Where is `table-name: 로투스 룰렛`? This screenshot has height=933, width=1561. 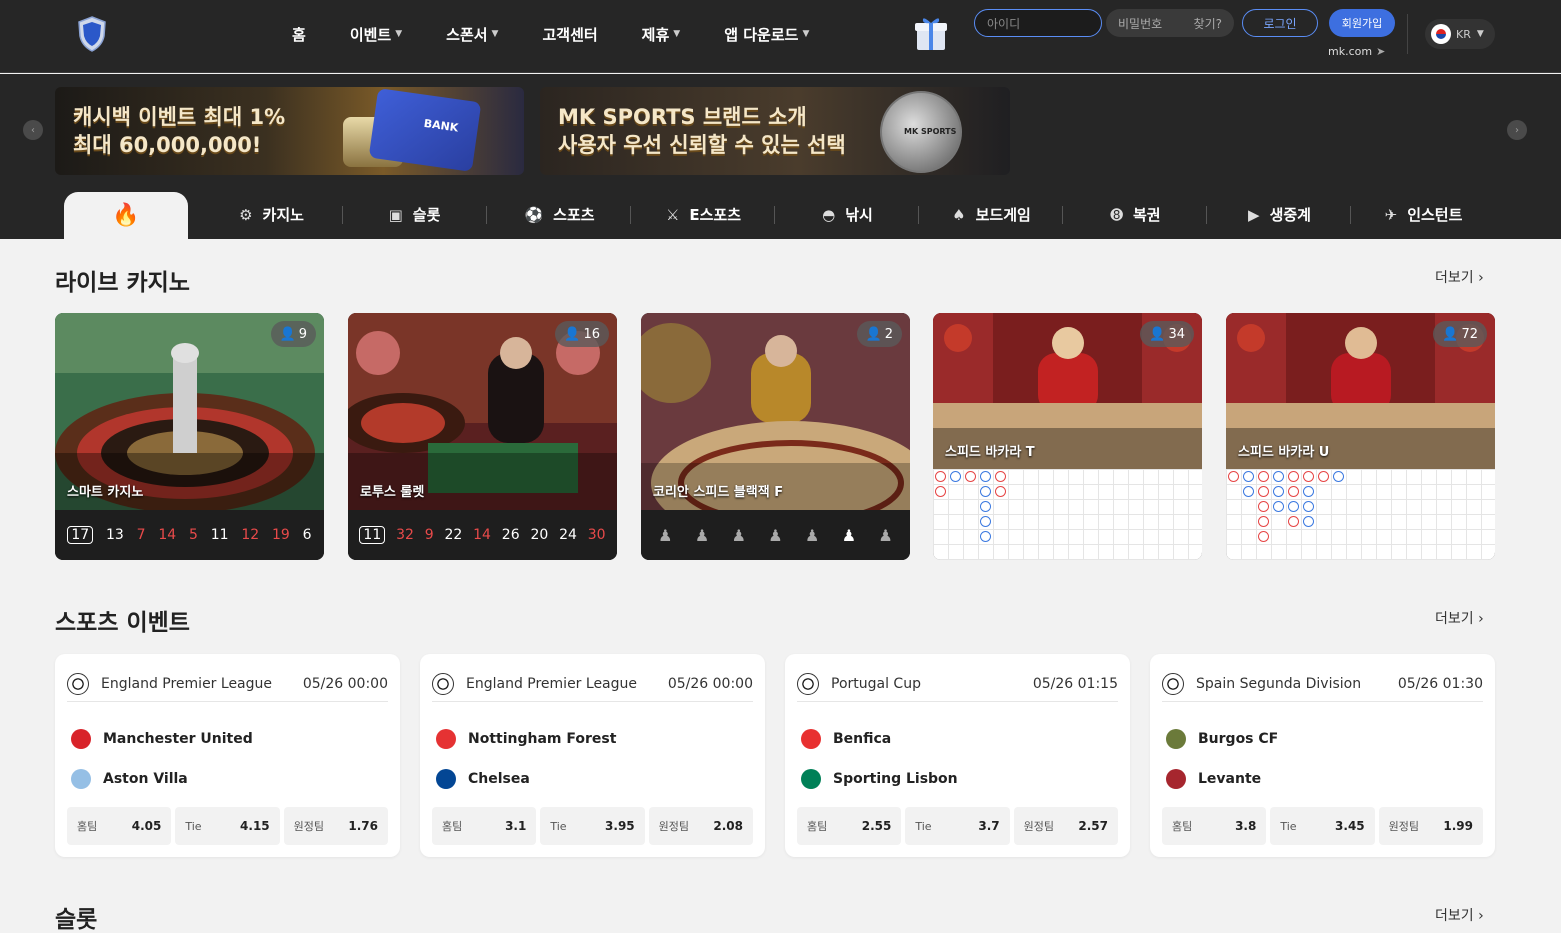 table-name: 로투스 룰렛 is located at coordinates (392, 492).